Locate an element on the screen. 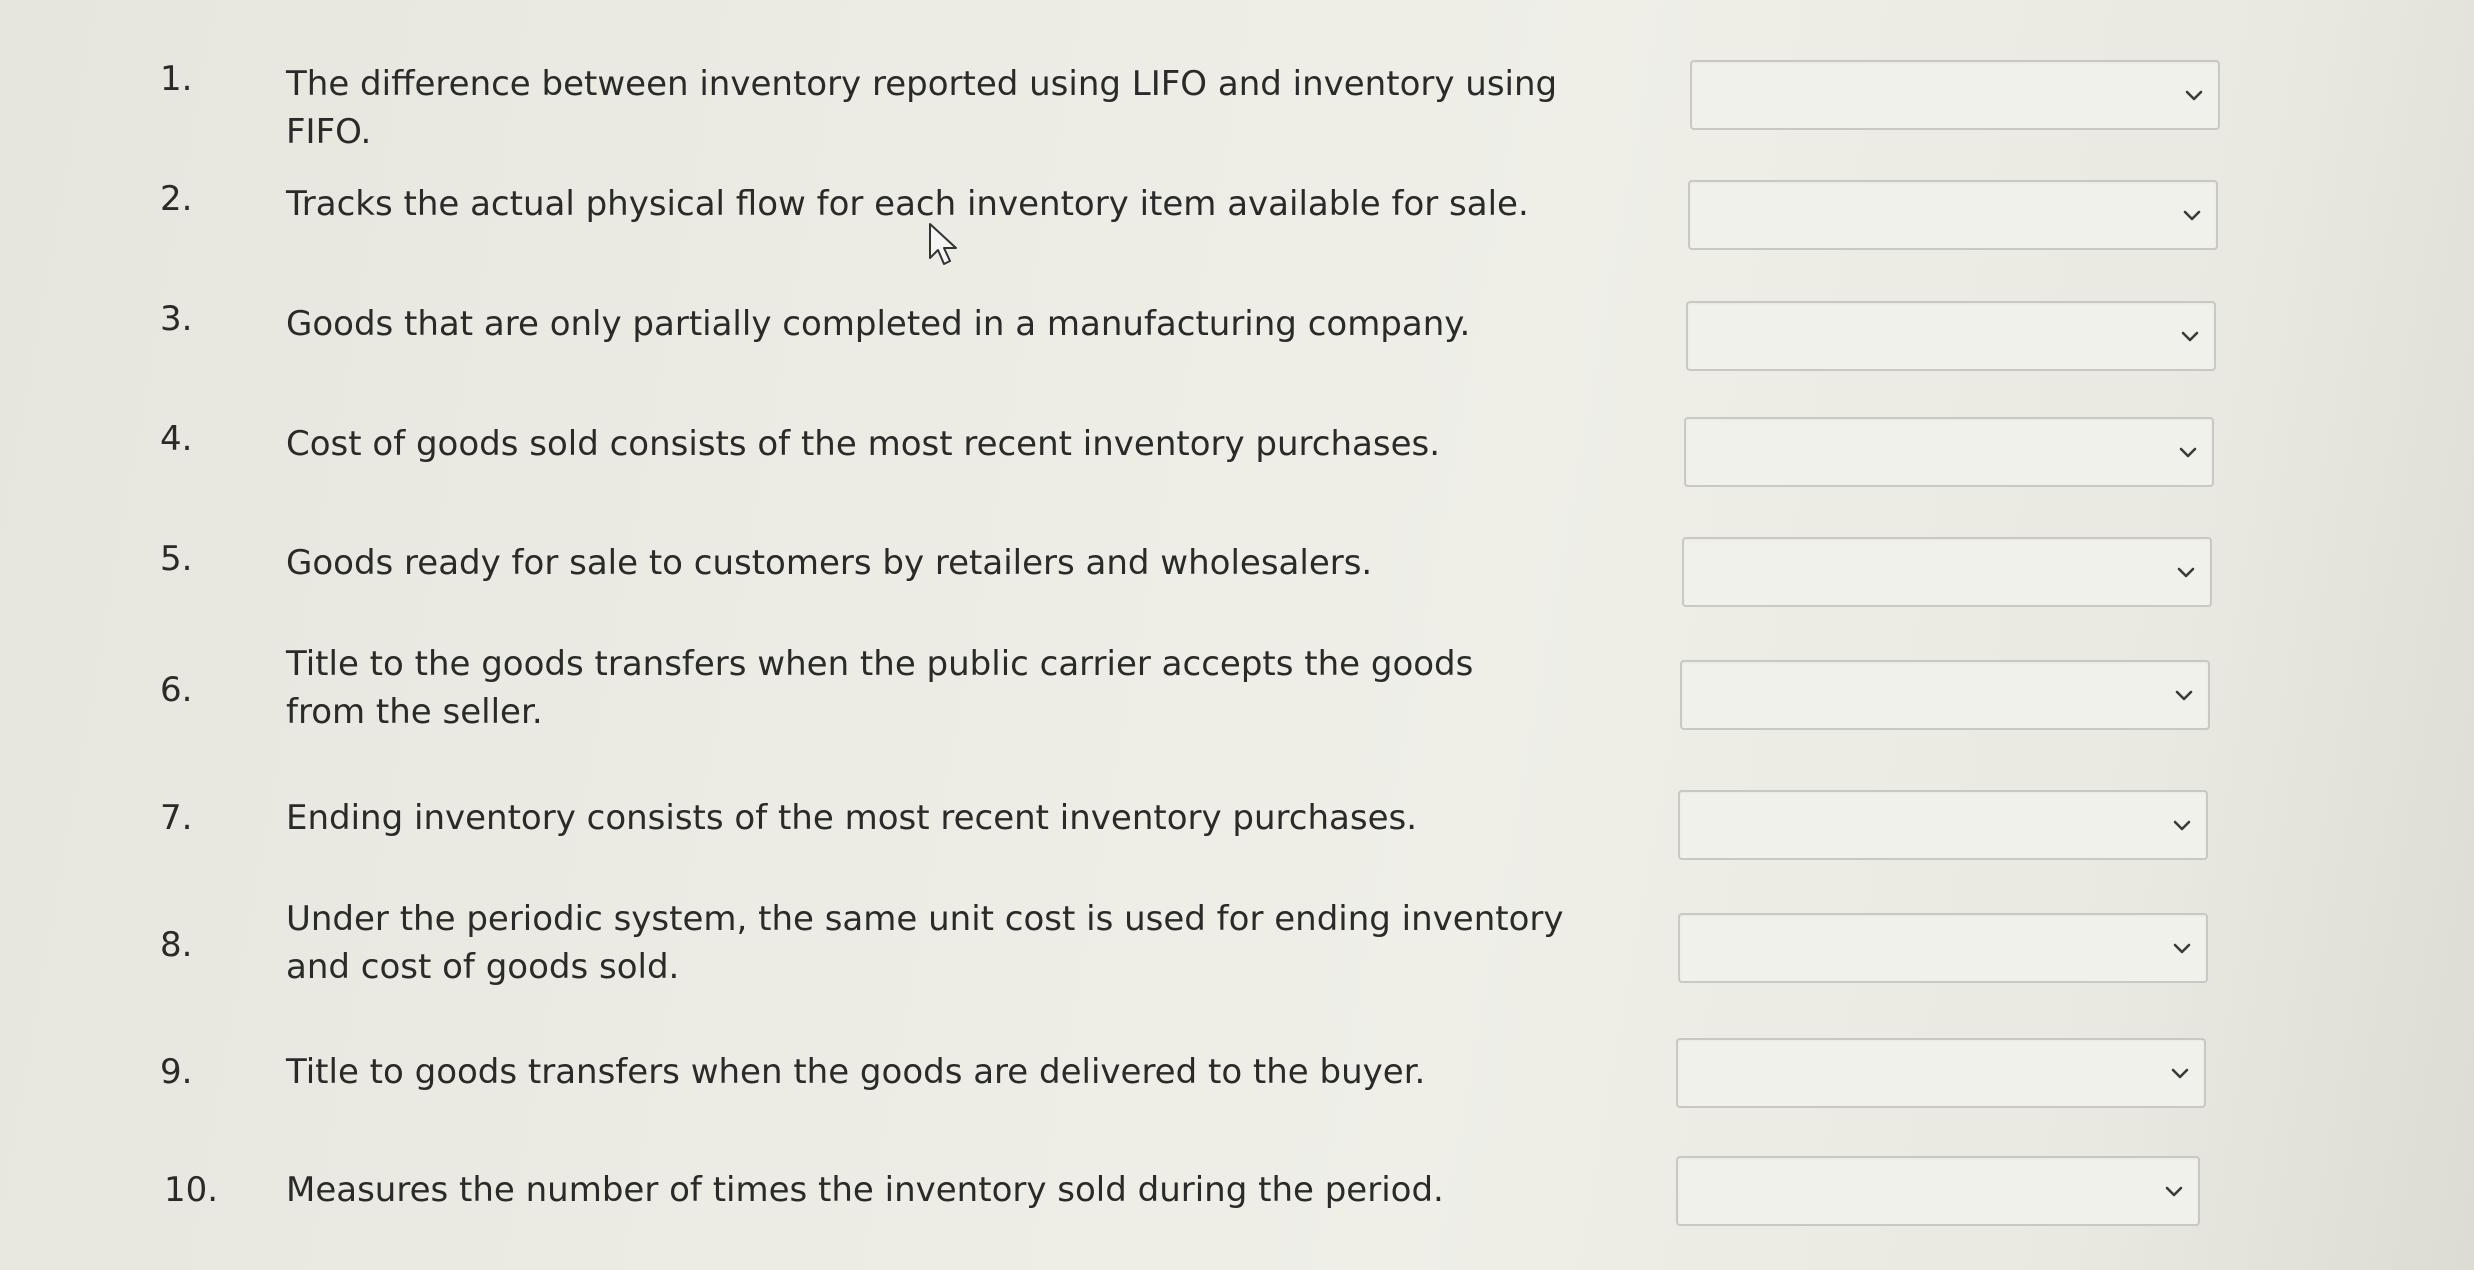 Image resolution: width=2474 pixels, height=1270 pixels. question-number: 3. is located at coordinates (176, 319).